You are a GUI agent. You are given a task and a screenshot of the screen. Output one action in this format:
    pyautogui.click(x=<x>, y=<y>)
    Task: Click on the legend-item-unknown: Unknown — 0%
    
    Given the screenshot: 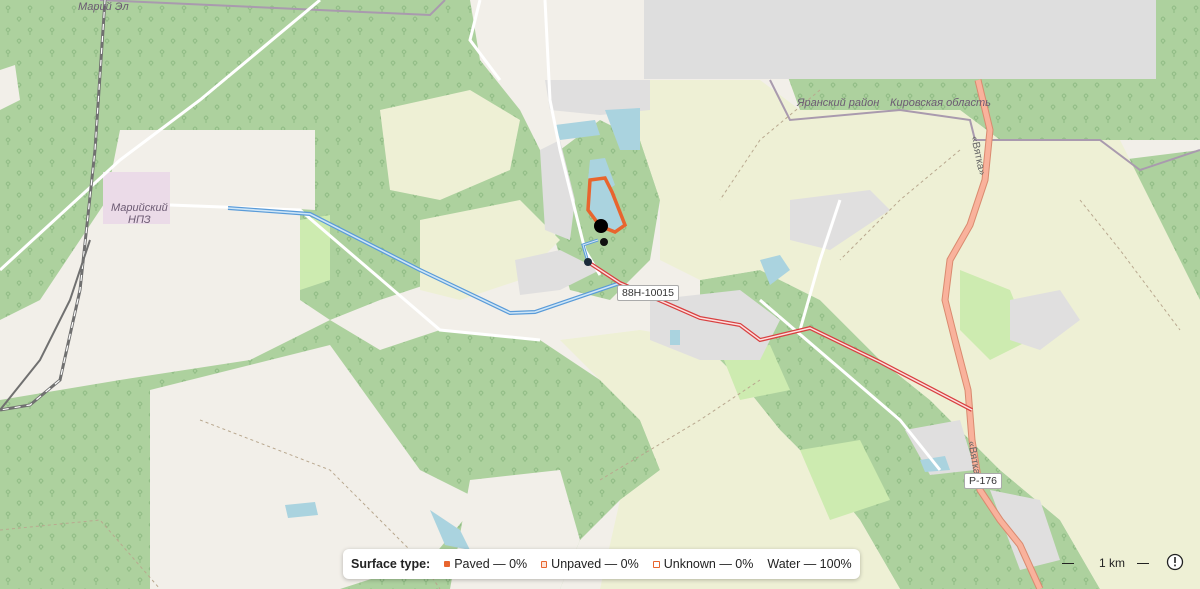 What is the action you would take?
    pyautogui.click(x=703, y=564)
    